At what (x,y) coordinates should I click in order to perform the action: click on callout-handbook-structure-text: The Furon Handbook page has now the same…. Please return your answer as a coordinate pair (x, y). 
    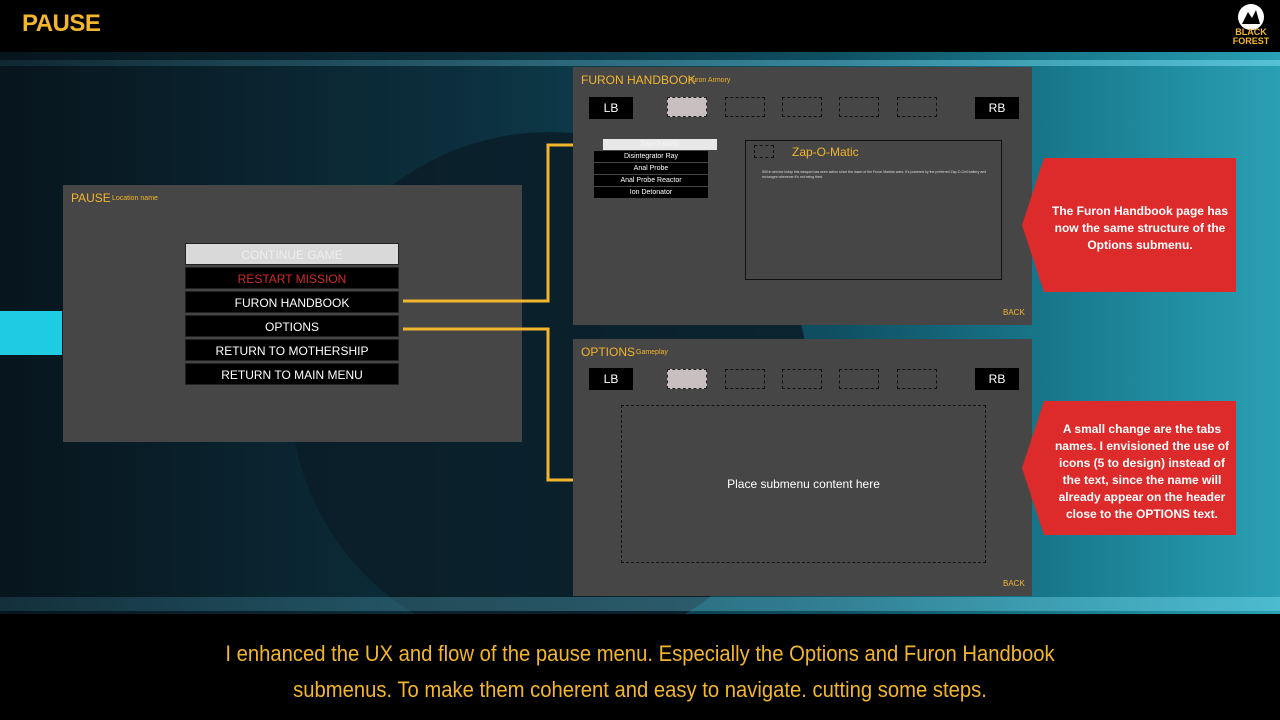
    Looking at the image, I should click on (1139, 228).